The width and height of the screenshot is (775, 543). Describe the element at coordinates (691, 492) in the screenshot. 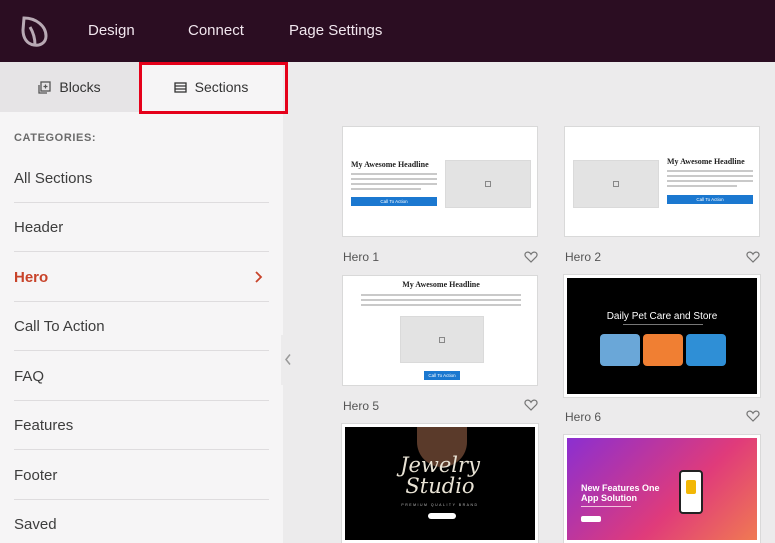

I see `phone-mockup` at that location.